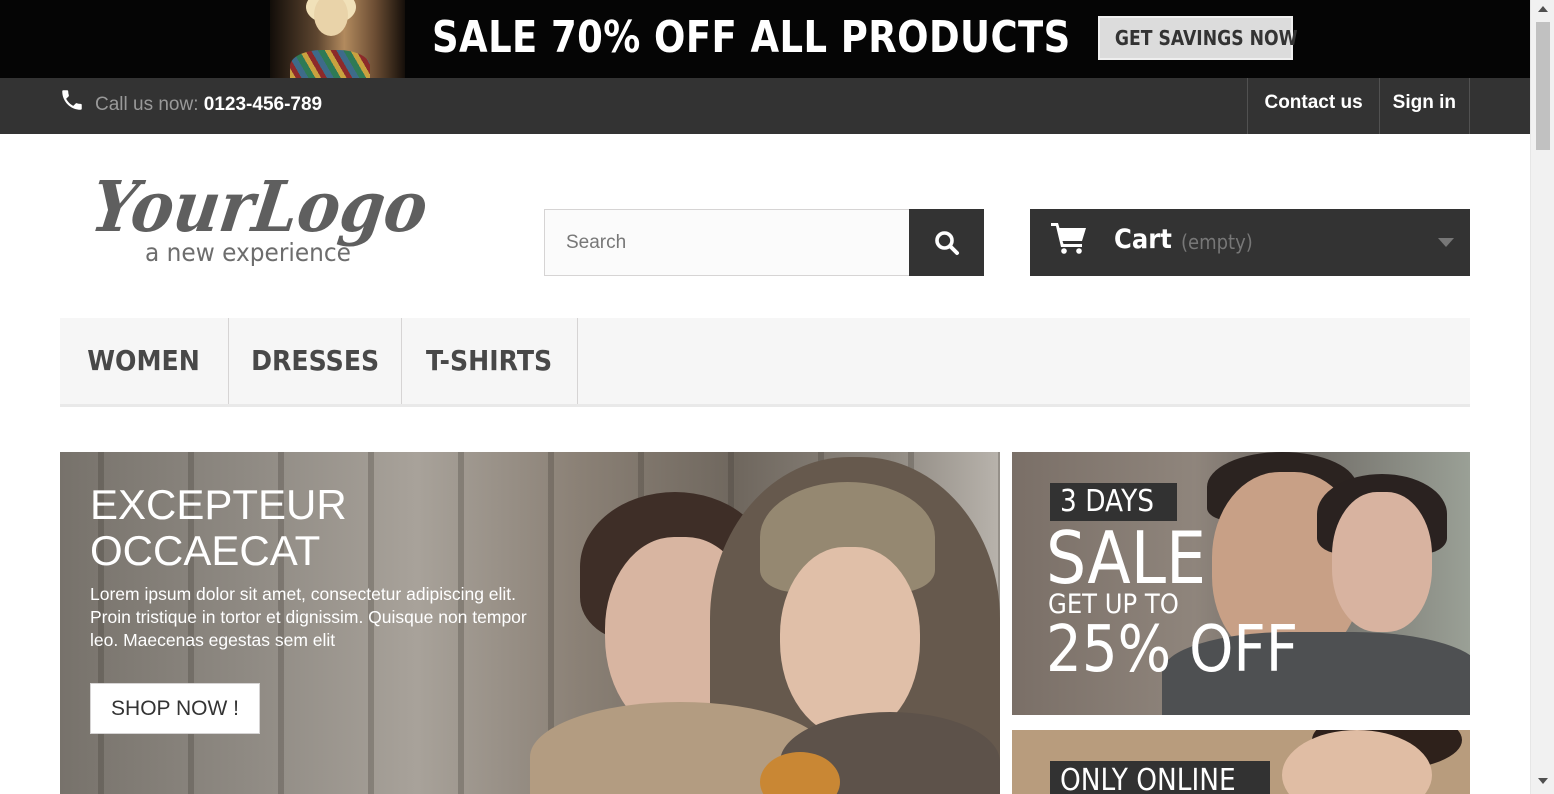 Image resolution: width=1554 pixels, height=794 pixels. I want to click on logo-wordmark: YourLogo, so click(262, 206).